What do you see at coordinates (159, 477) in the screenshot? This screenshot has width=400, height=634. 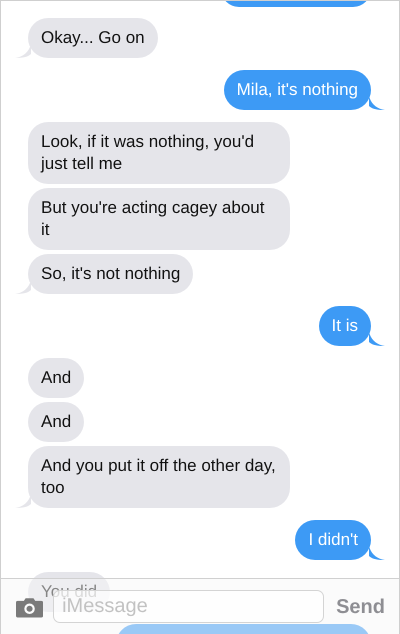 I see `message-bubble: And you put it off the other day, too` at bounding box center [159, 477].